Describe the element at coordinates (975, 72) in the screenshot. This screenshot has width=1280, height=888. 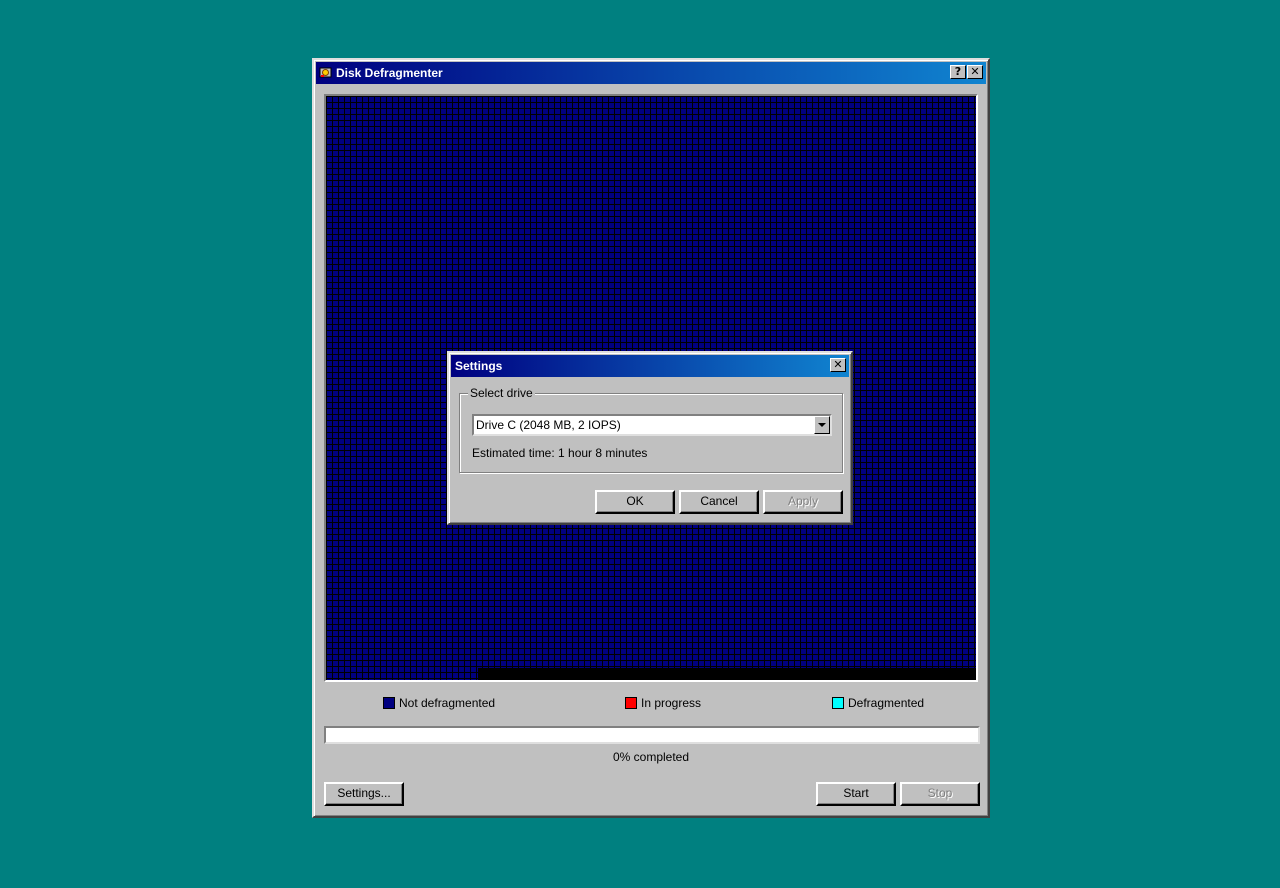
I see `close-button: ✕` at that location.